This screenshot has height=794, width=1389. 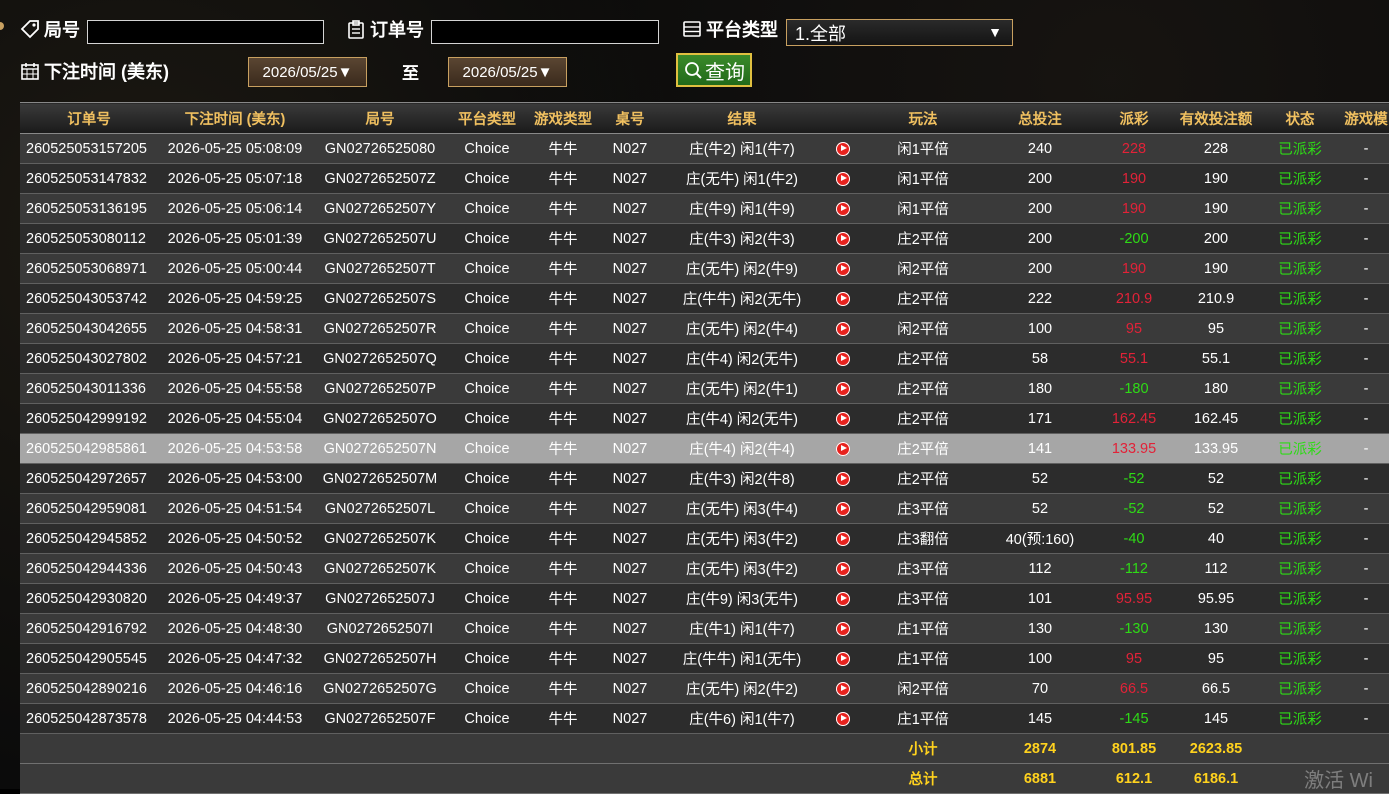 What do you see at coordinates (1134, 778) in the screenshot?
I see `total-payout: 612.1` at bounding box center [1134, 778].